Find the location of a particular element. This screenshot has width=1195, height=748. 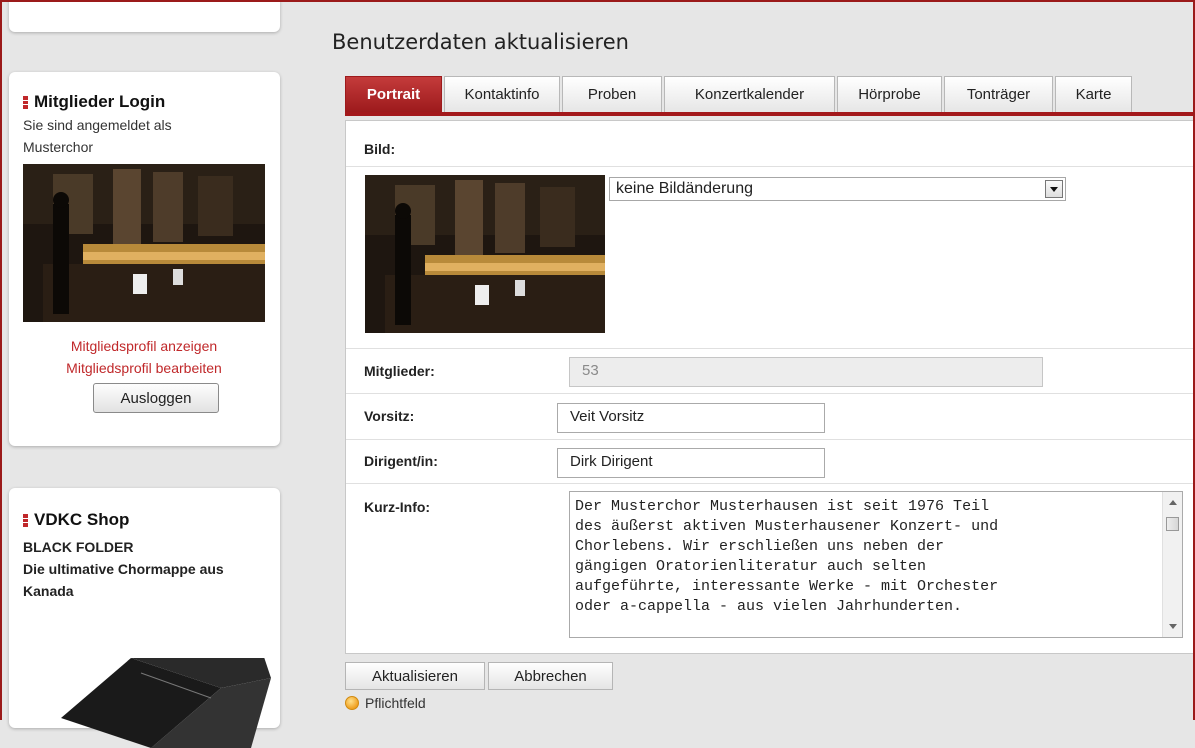

tab-portrait: Portrait is located at coordinates (393, 94).